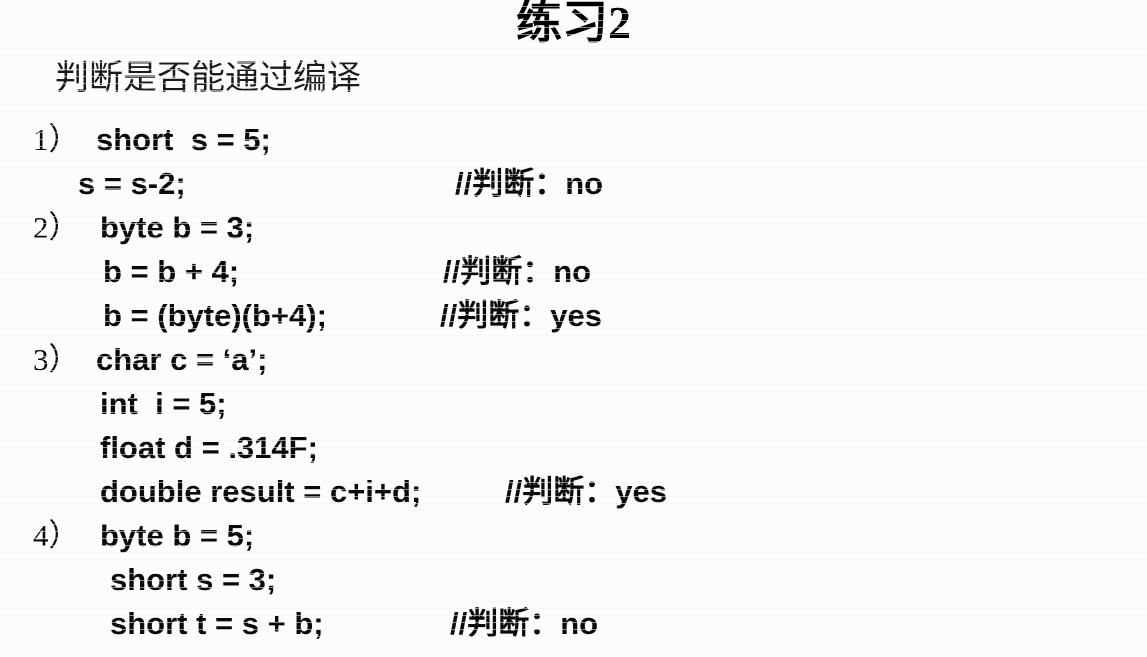 The height and width of the screenshot is (657, 1147). I want to click on code-line: 2） byte b = 3;, so click(573, 228).